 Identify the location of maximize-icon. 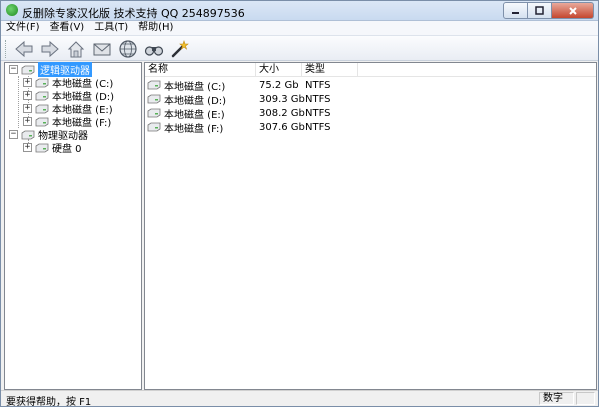
(539, 10).